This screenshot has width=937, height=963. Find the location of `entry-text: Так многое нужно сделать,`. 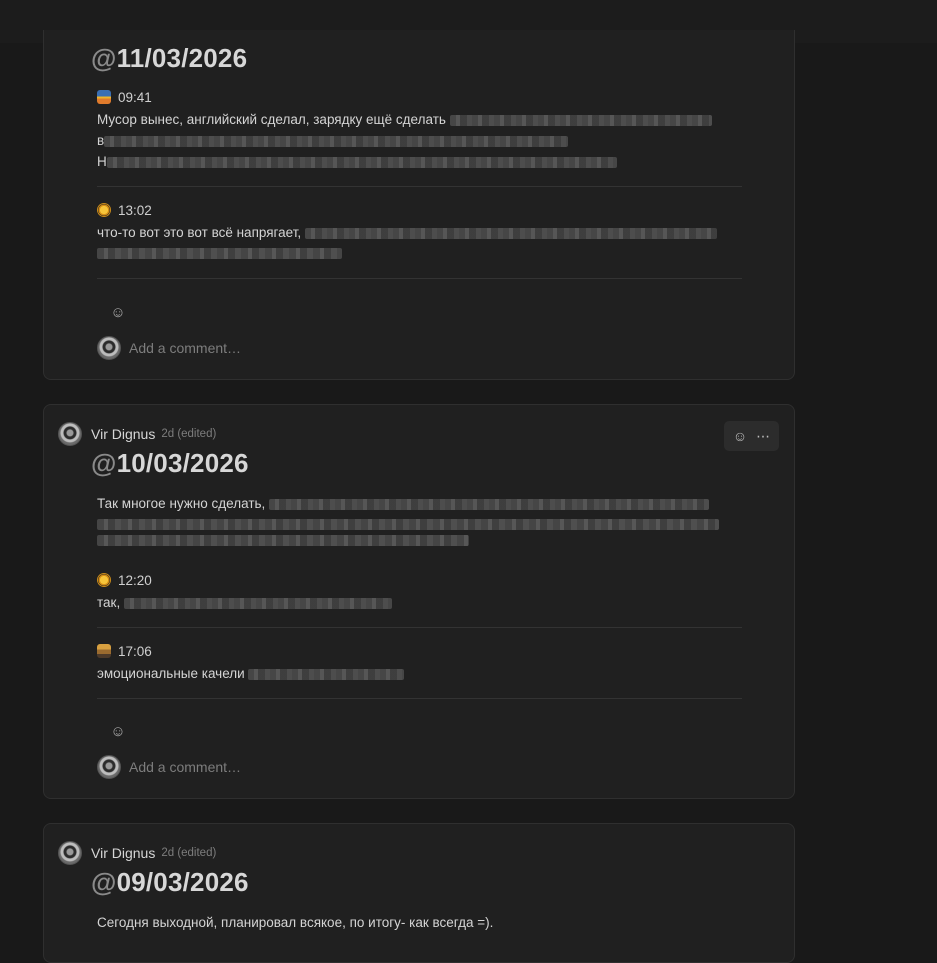

entry-text: Так многое нужно сделать, is located at coordinates (419, 519).